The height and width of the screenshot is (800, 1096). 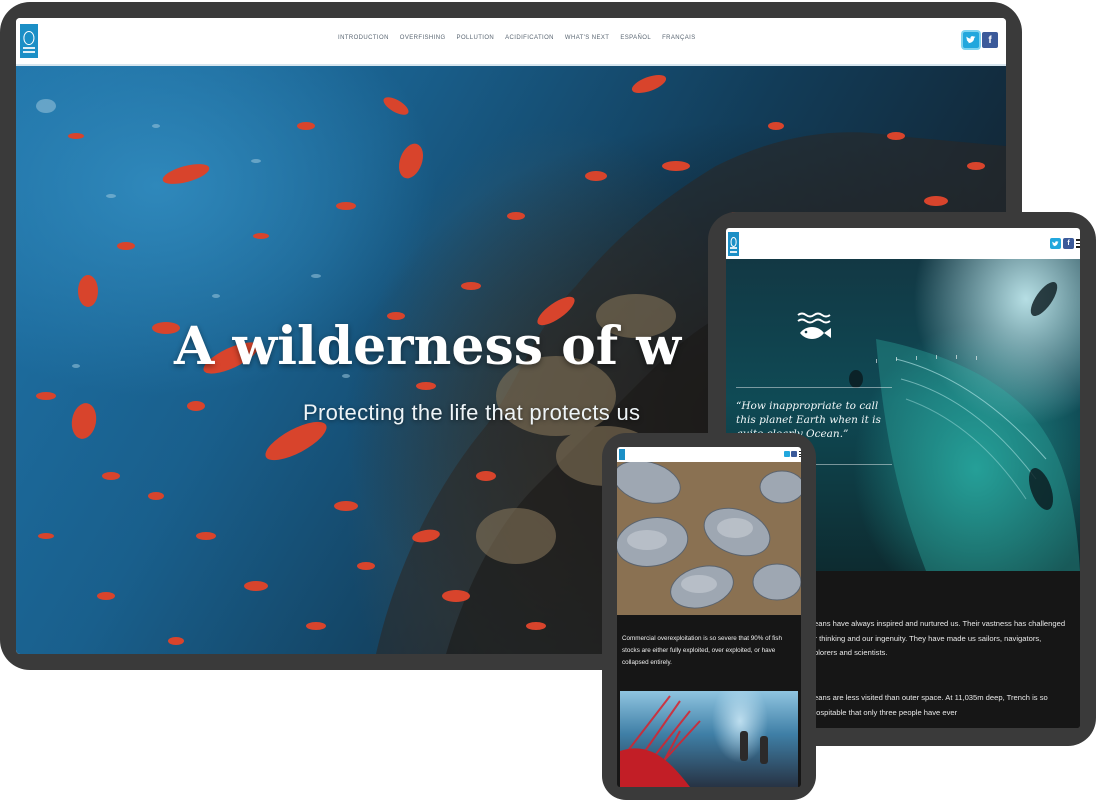 What do you see at coordinates (587, 38) in the screenshot?
I see `nav-item-whats-next: WHAT'S NEXT` at bounding box center [587, 38].